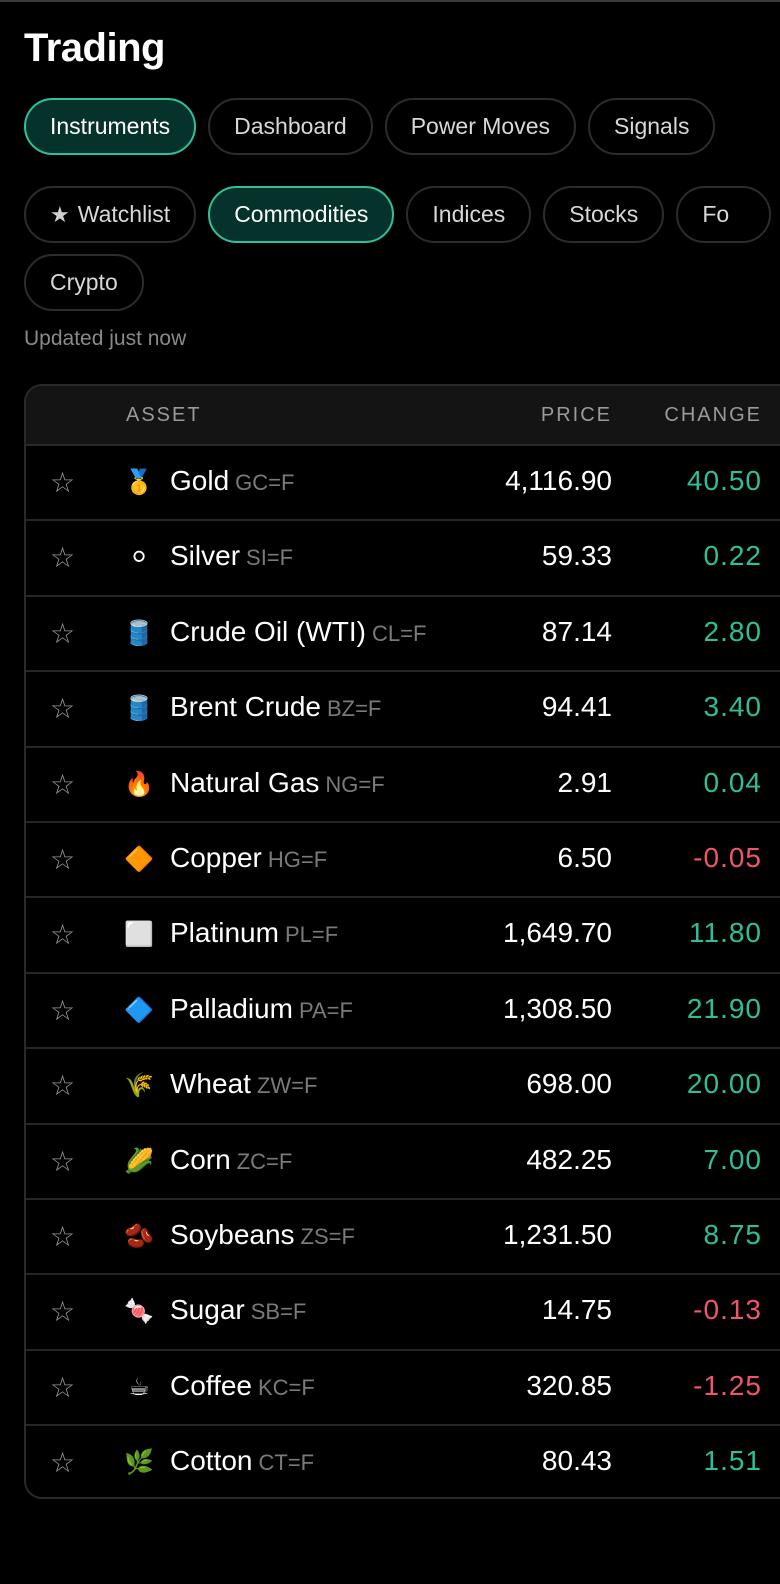  I want to click on asset-cell: Natural Gas NG=F, so click(277, 783).